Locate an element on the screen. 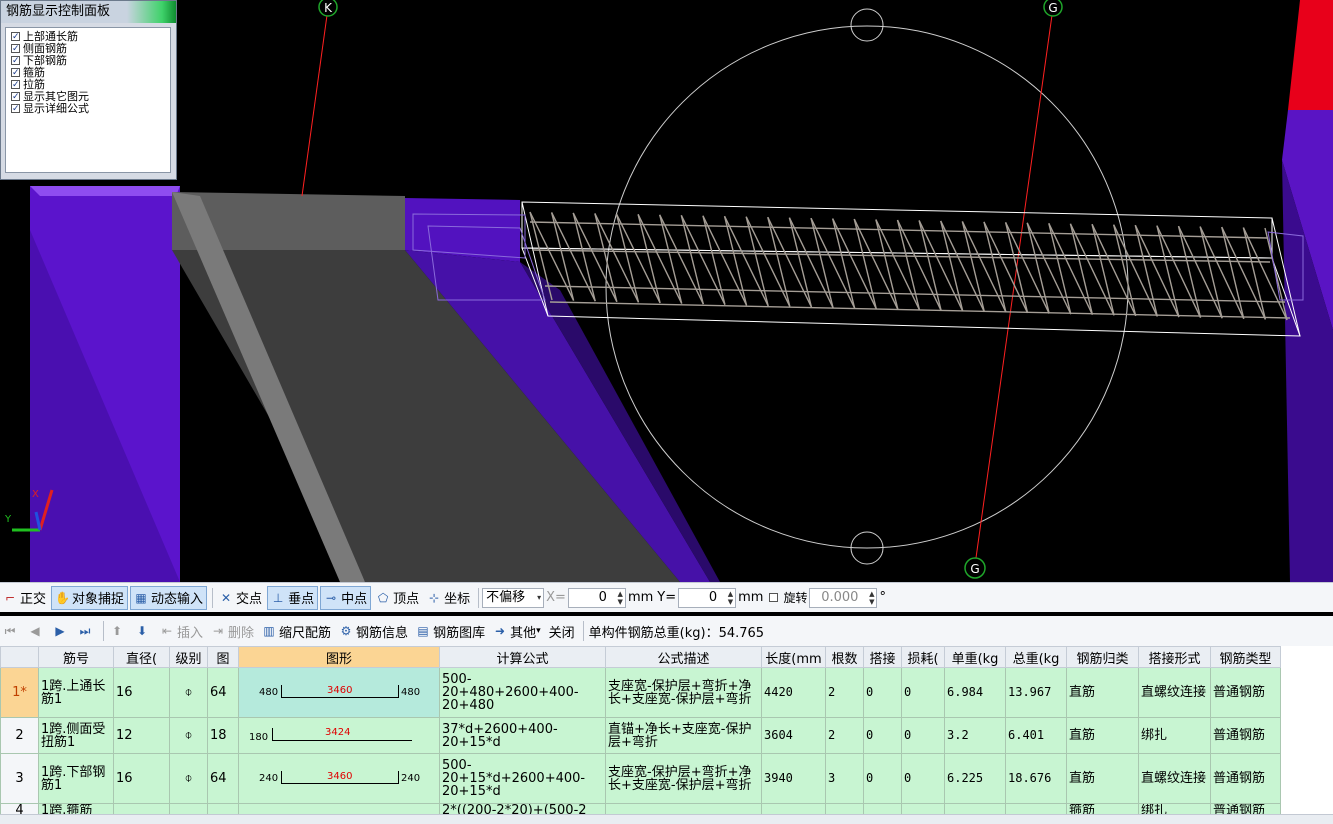  cell-name: 1跨.侧面受扭筋1 is located at coordinates (76, 735).